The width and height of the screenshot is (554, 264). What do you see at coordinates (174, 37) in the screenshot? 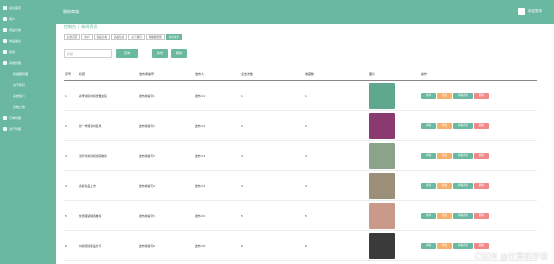
I see `tab-item: 新闻资讯` at bounding box center [174, 37].